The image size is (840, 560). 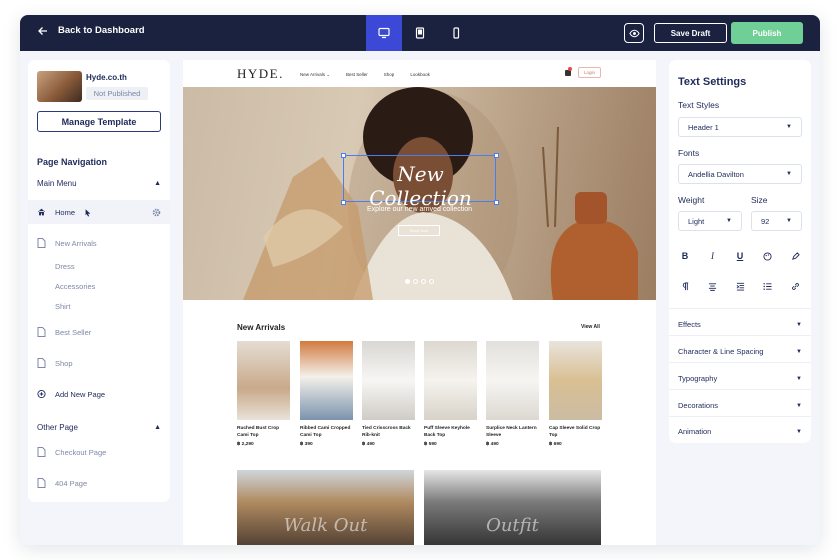 What do you see at coordinates (88, 212) in the screenshot?
I see `cursor-icon` at bounding box center [88, 212].